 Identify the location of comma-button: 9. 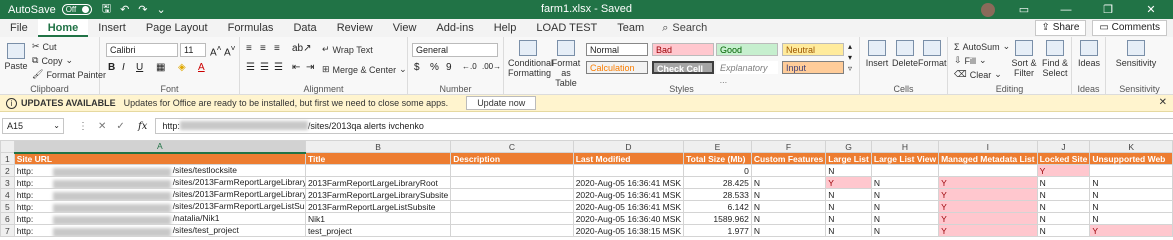
(449, 67).